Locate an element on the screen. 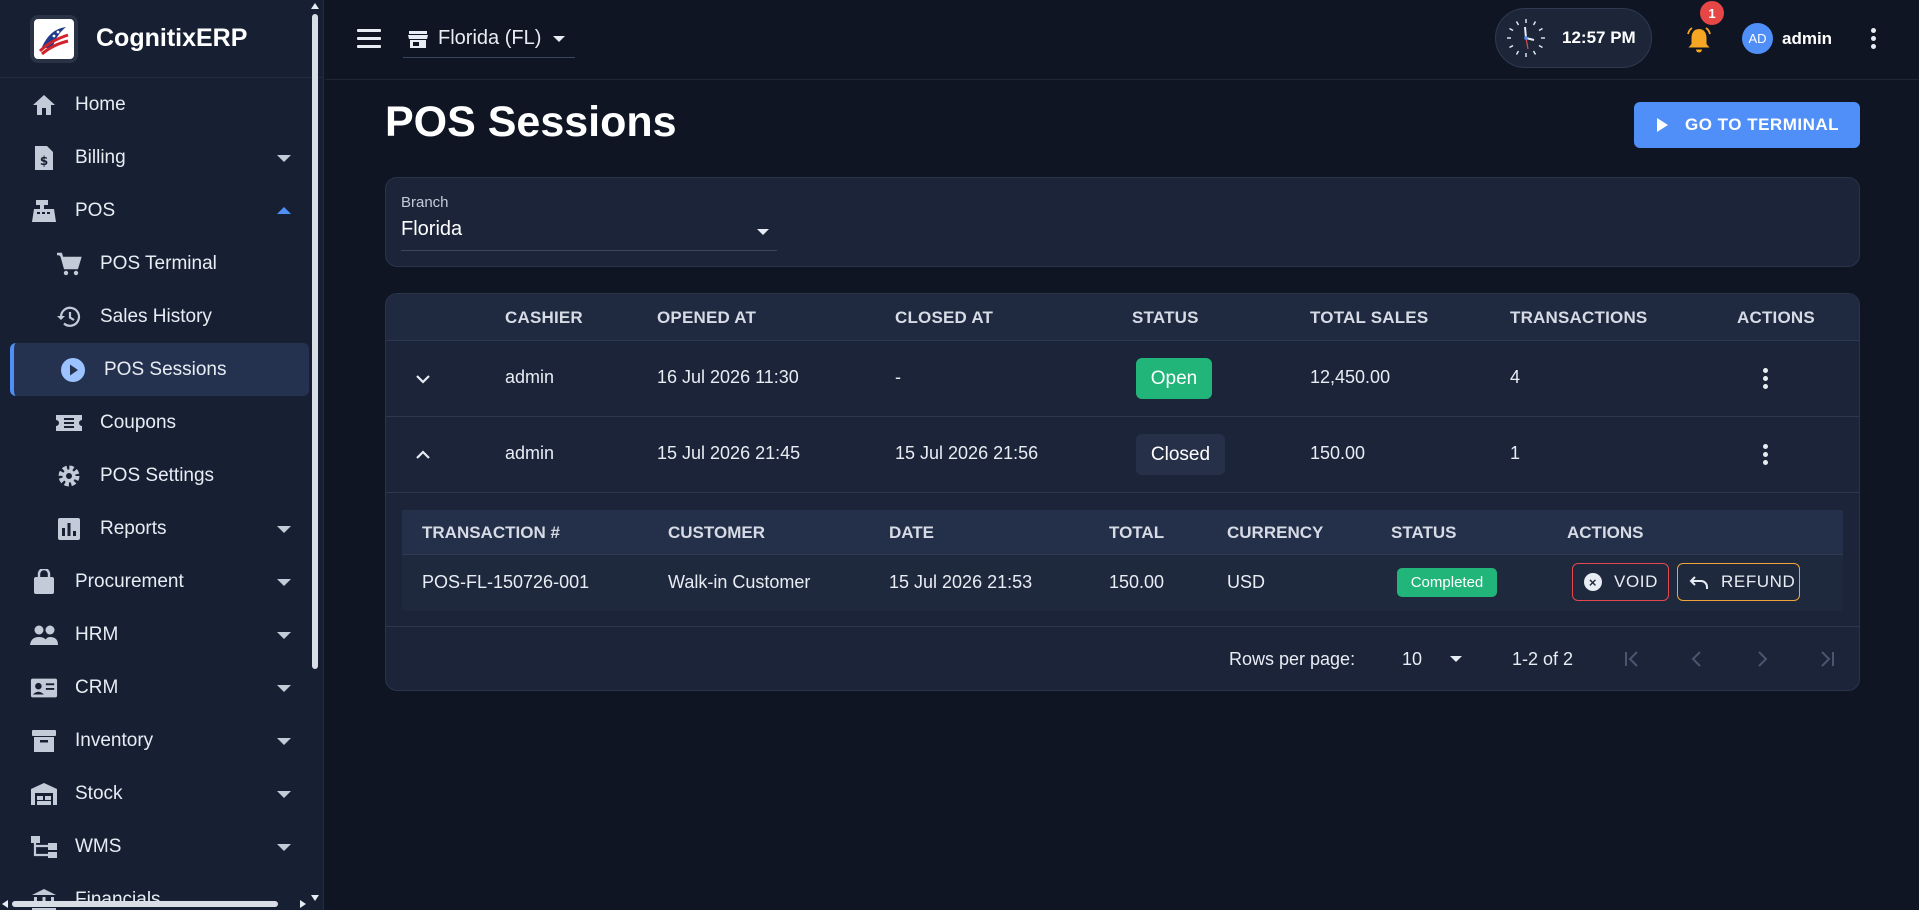  brand: CognitixERP is located at coordinates (161, 39).